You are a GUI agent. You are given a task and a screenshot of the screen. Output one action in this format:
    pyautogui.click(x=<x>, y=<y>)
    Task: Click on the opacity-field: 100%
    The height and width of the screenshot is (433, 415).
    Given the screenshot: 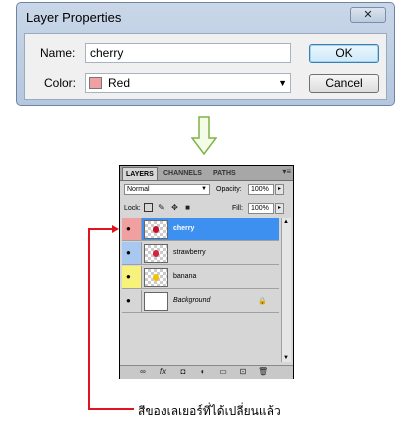 What is the action you would take?
    pyautogui.click(x=261, y=189)
    